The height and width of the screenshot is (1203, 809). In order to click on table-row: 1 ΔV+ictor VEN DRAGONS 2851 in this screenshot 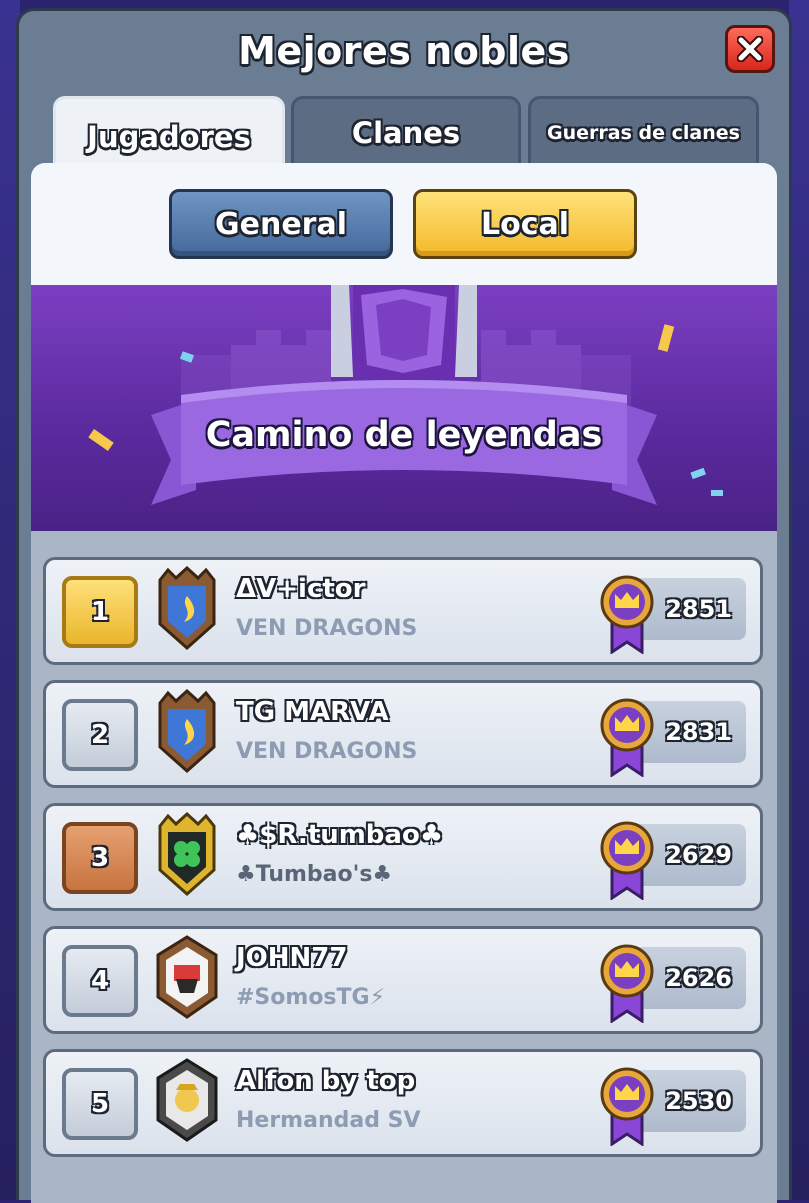, I will do `click(403, 611)`.